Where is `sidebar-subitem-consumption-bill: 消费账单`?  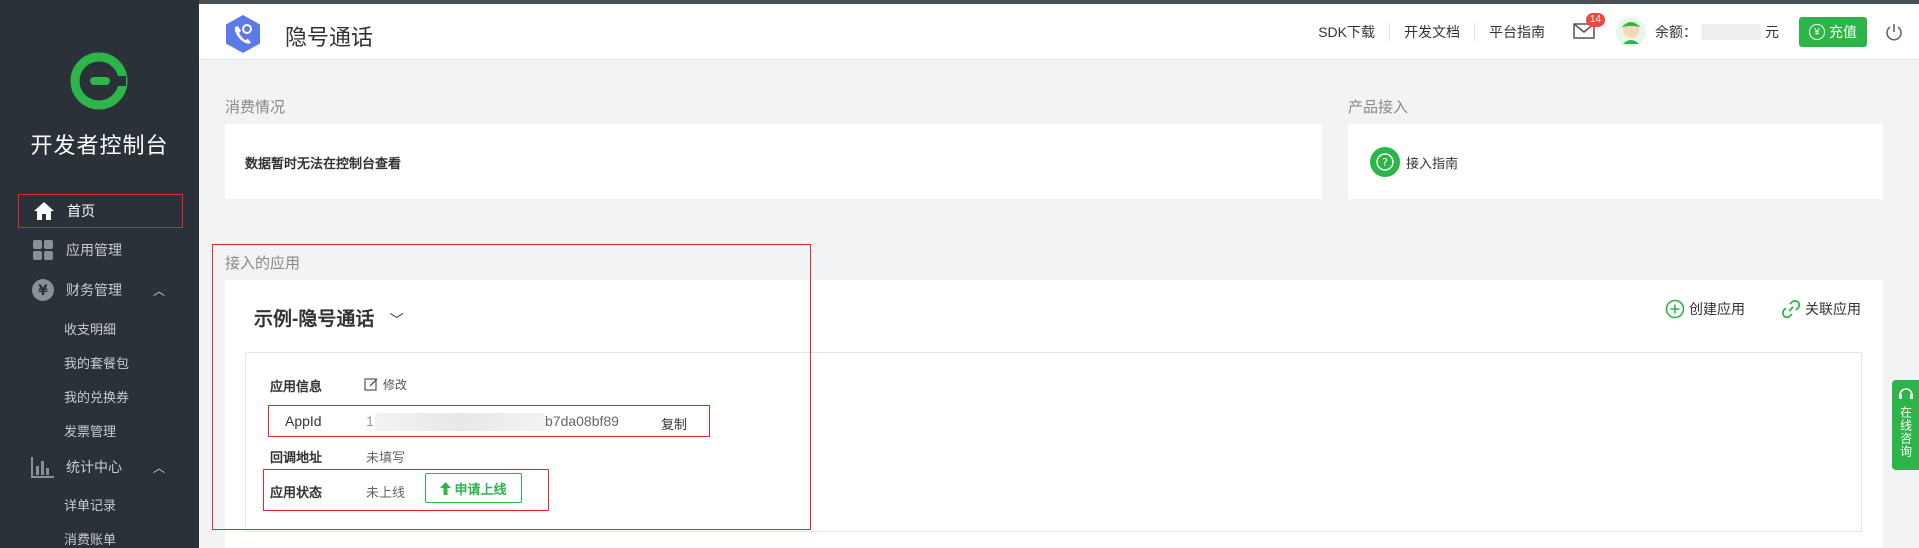
sidebar-subitem-consumption-bill: 消费账单 is located at coordinates (90, 538).